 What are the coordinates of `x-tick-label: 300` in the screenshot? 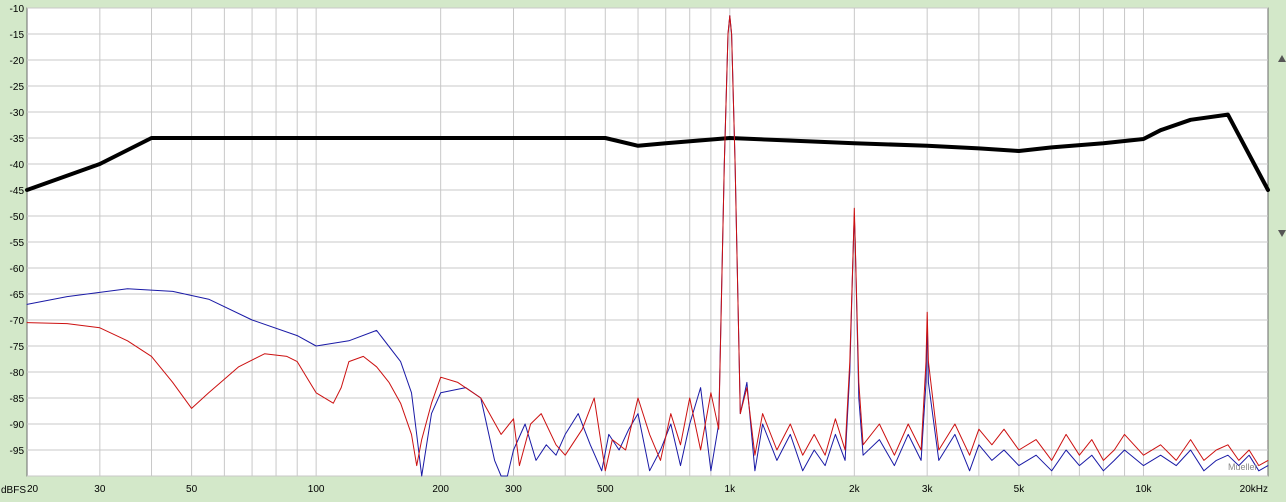 It's located at (513, 489).